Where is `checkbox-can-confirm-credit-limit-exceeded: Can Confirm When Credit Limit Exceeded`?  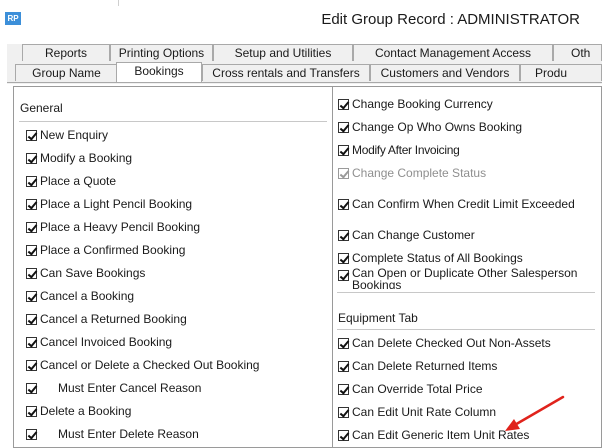 checkbox-can-confirm-credit-limit-exceeded: Can Confirm When Credit Limit Exceeded is located at coordinates (456, 204).